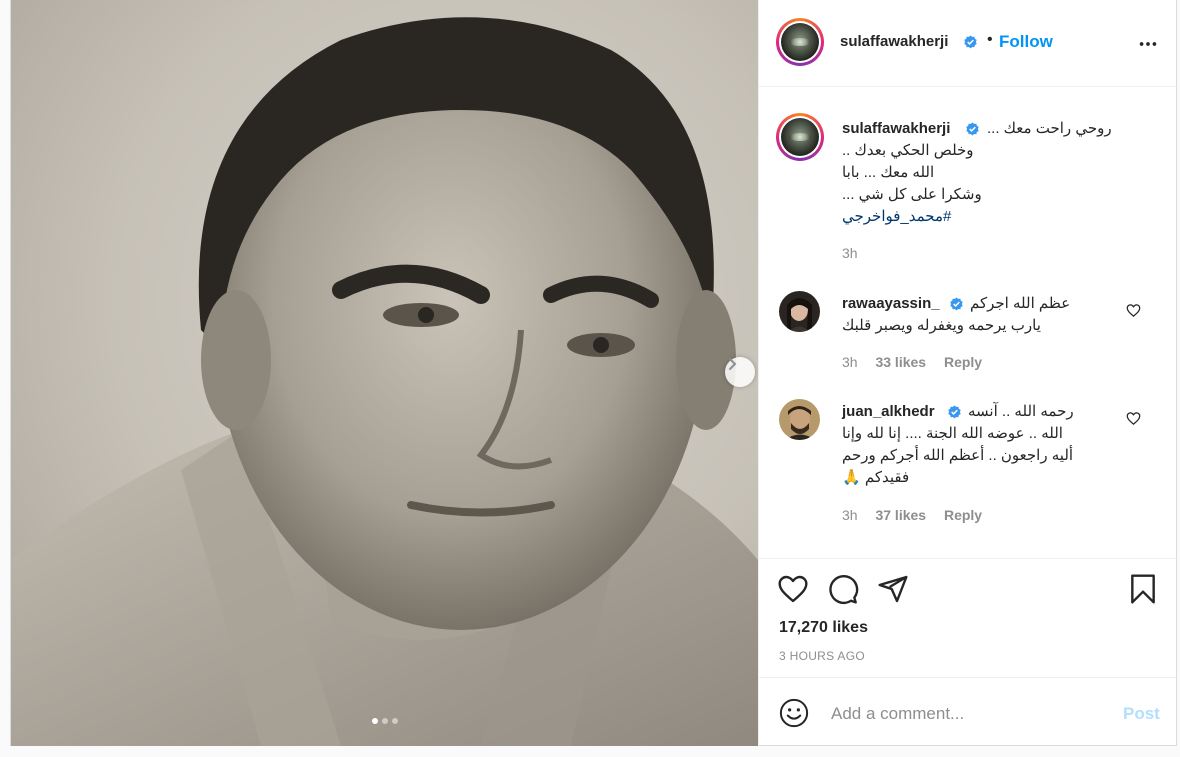 This screenshot has height=757, width=1180. Describe the element at coordinates (843, 589) in the screenshot. I see `comment-bubble-icon` at that location.